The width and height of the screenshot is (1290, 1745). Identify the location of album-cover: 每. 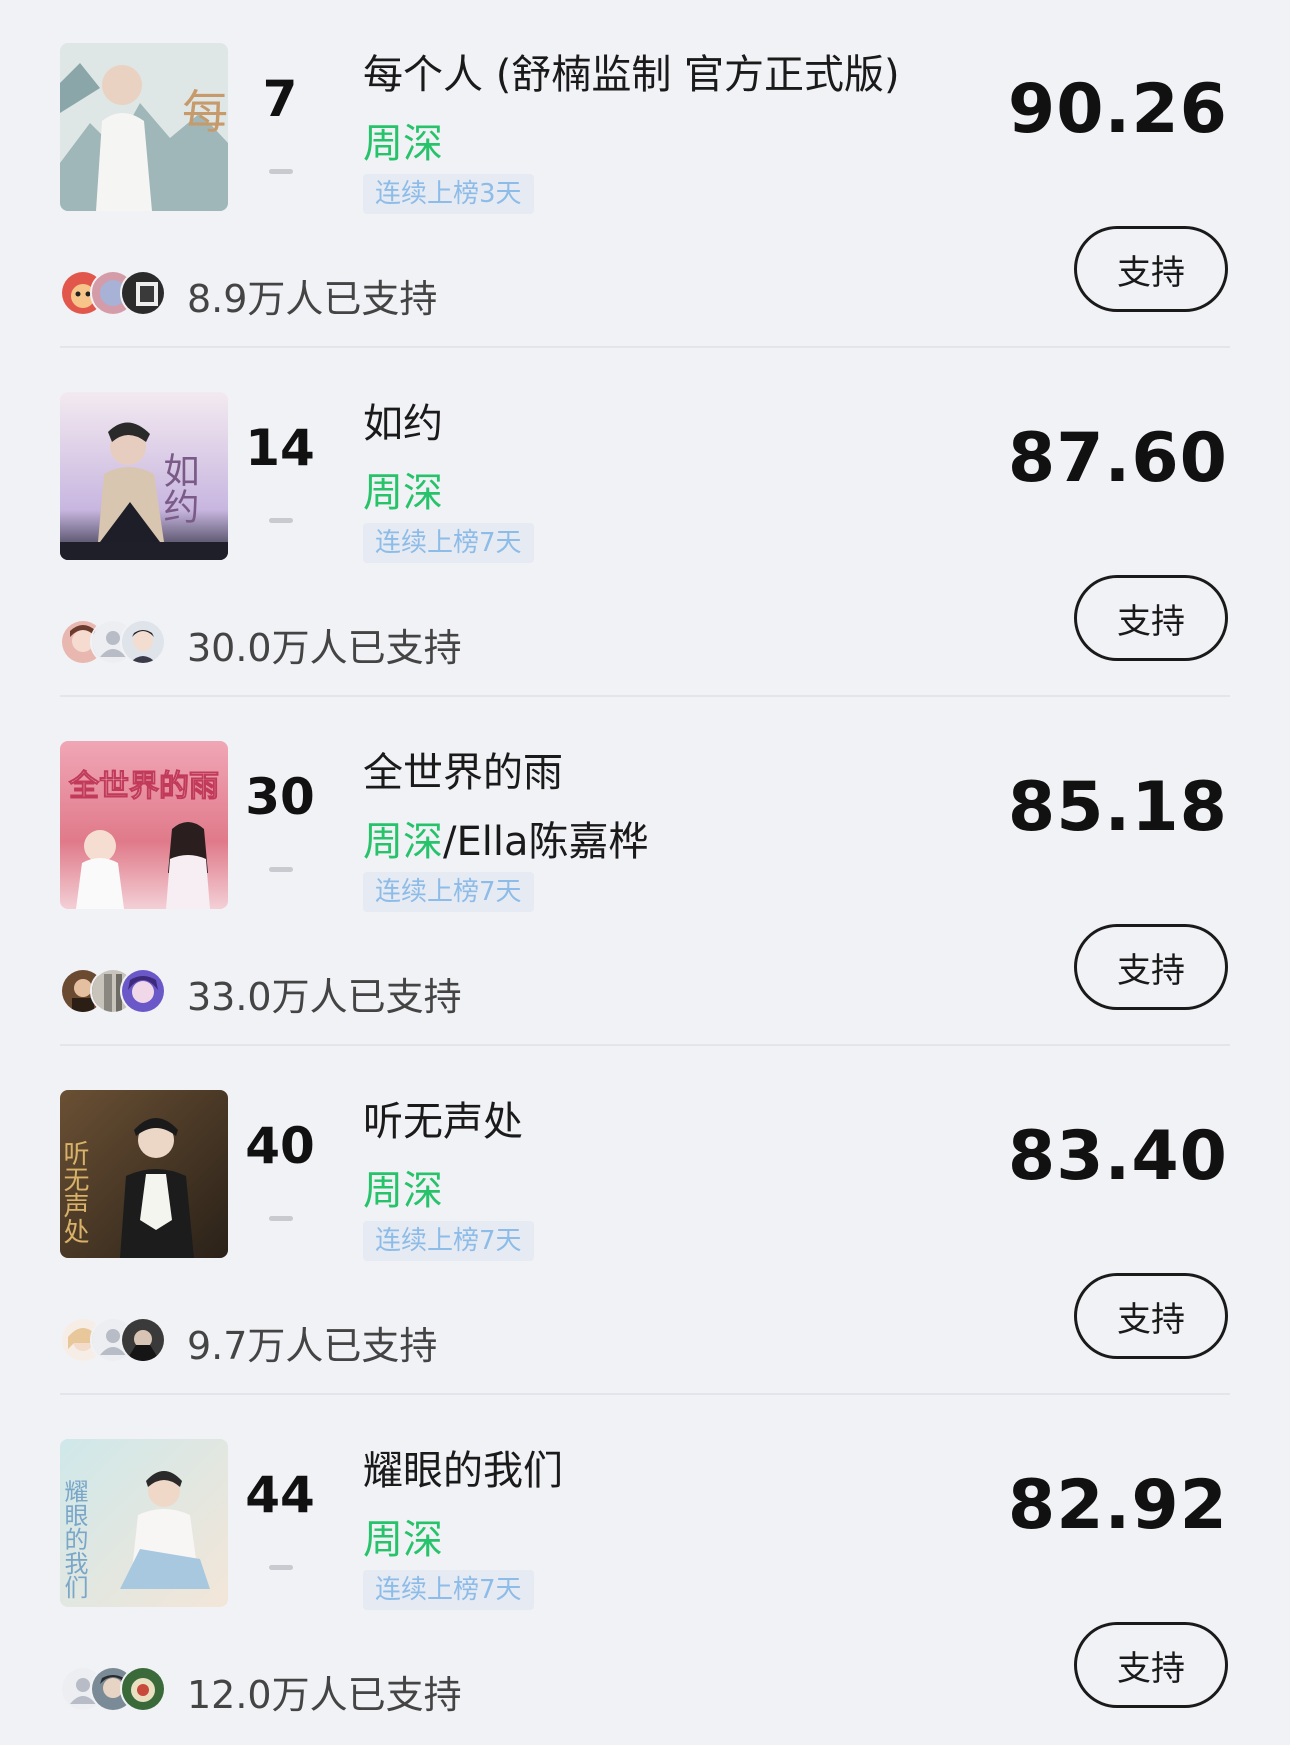
(144, 127).